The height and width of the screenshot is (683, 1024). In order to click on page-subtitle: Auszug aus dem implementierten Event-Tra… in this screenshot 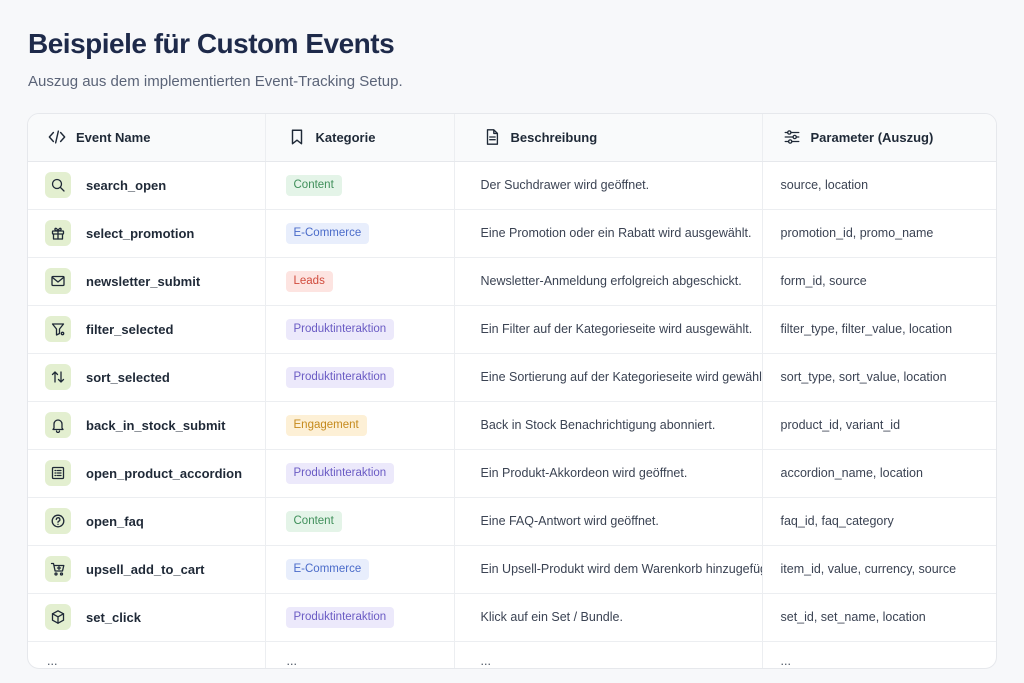, I will do `click(215, 81)`.